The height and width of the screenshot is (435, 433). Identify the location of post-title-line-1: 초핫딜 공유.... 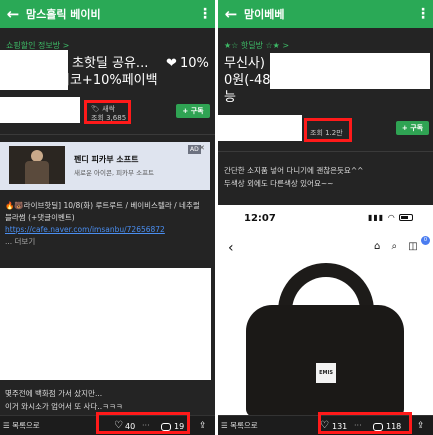
(110, 63).